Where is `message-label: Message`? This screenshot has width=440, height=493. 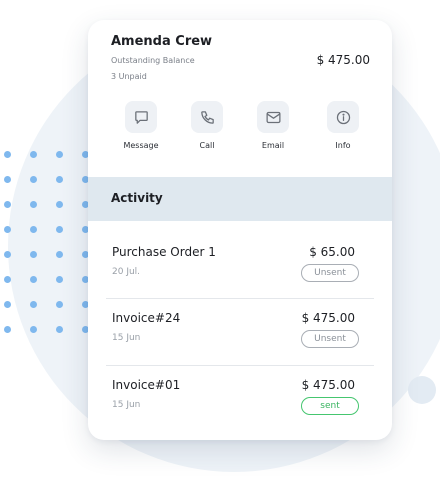 message-label: Message is located at coordinates (141, 145).